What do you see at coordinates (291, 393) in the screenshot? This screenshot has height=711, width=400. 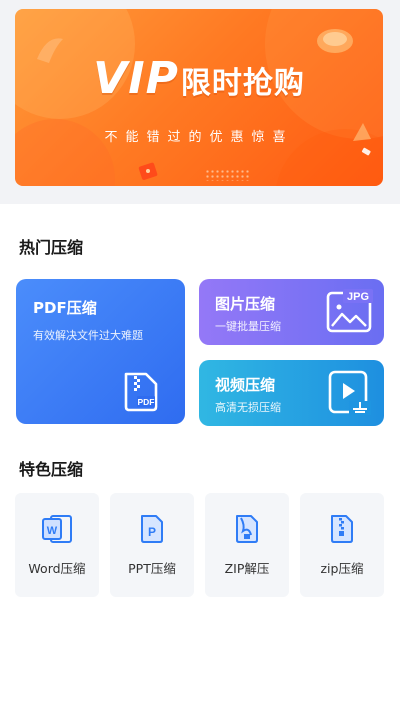 I see `video-compress-card: 视频压缩 高清无损压缩` at bounding box center [291, 393].